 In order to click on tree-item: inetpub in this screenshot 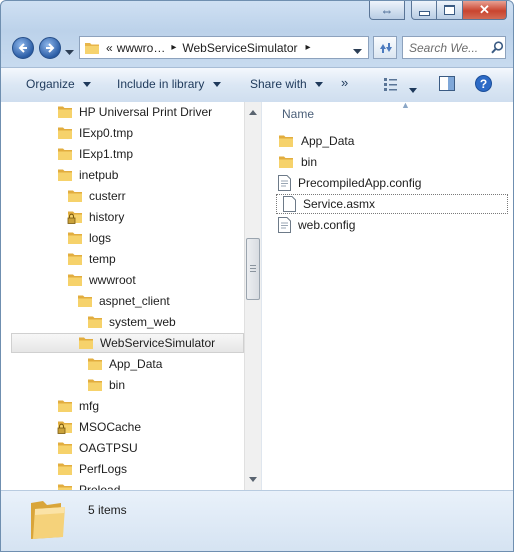, I will do `click(87, 175)`.